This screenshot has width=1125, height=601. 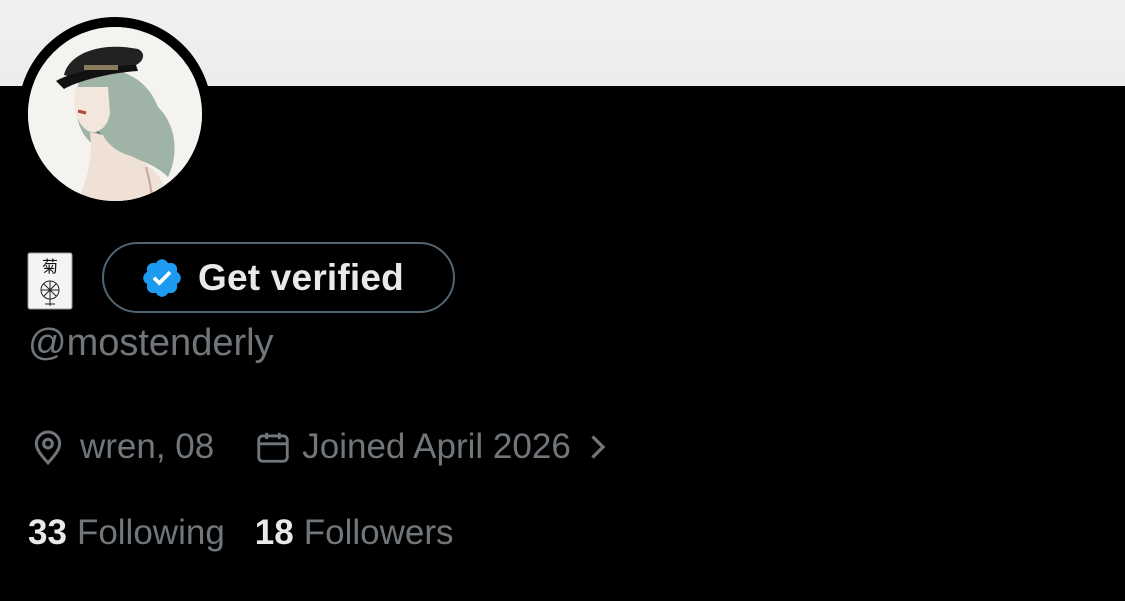 I want to click on followers-count: 18, so click(x=274, y=532).